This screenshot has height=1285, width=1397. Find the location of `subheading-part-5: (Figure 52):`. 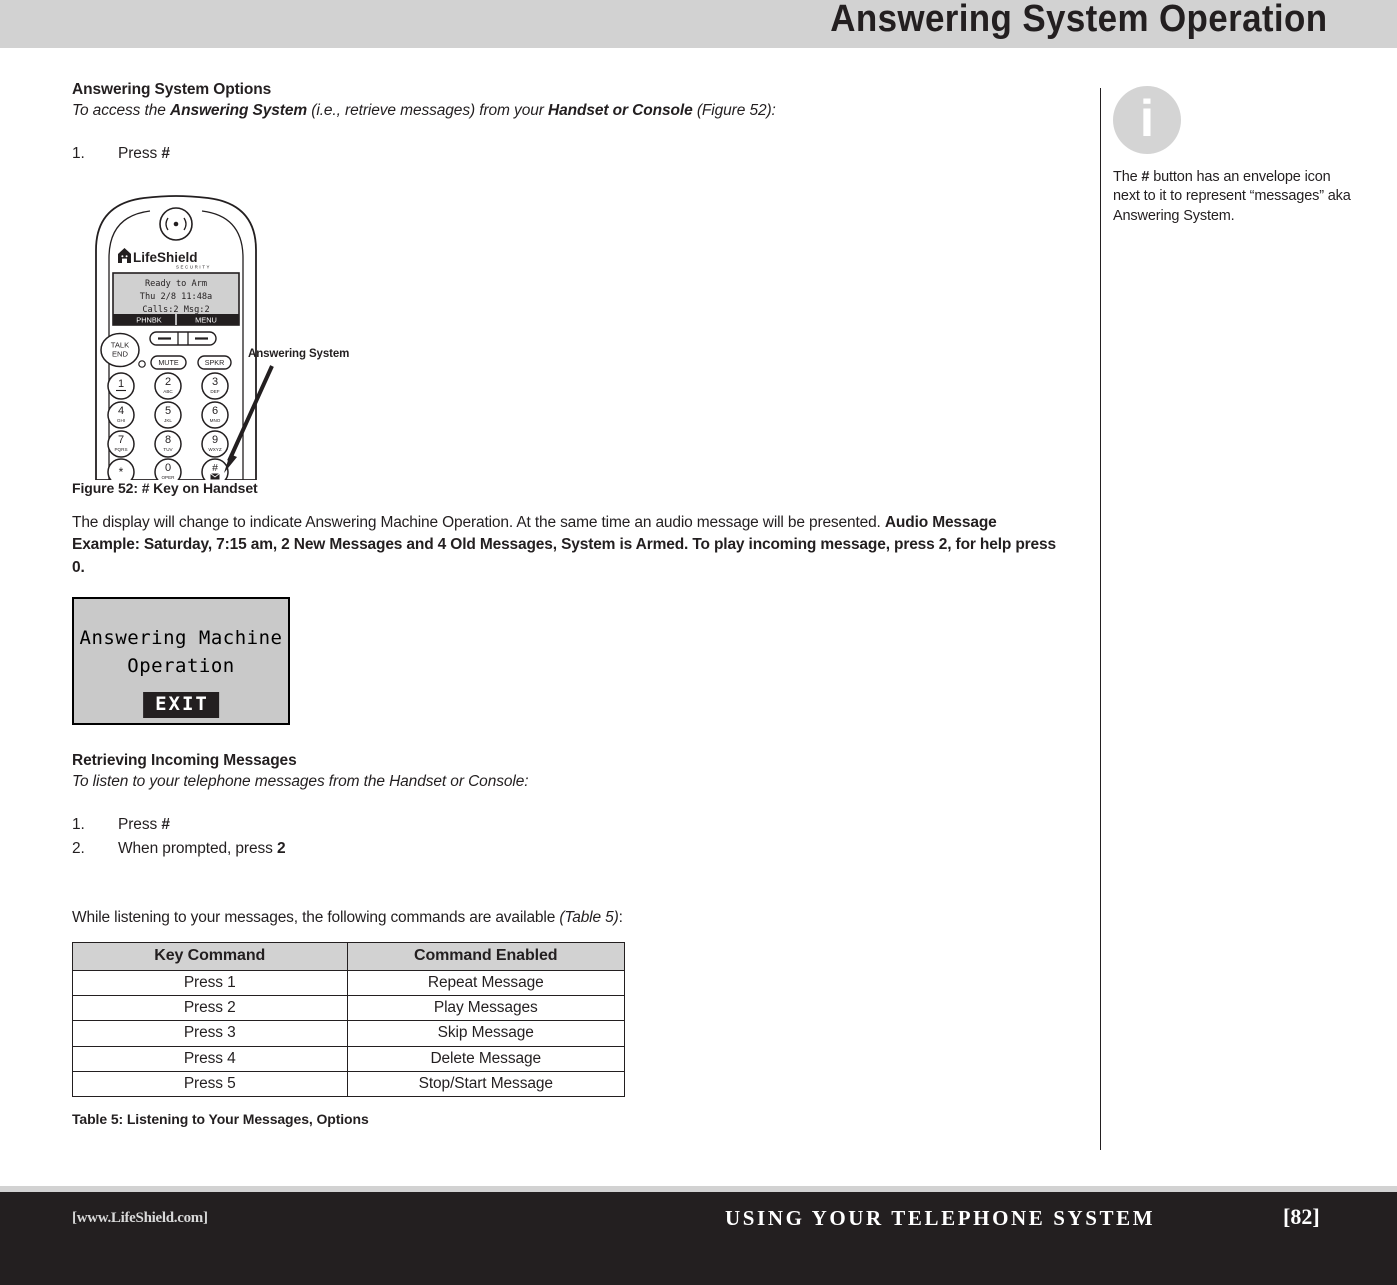

subheading-part-5: (Figure 52): is located at coordinates (734, 110).